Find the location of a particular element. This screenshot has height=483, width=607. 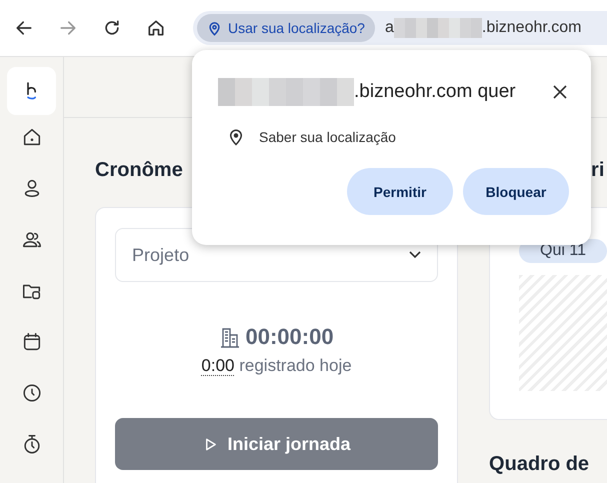

start-button: Iniciar jornada is located at coordinates (276, 444).